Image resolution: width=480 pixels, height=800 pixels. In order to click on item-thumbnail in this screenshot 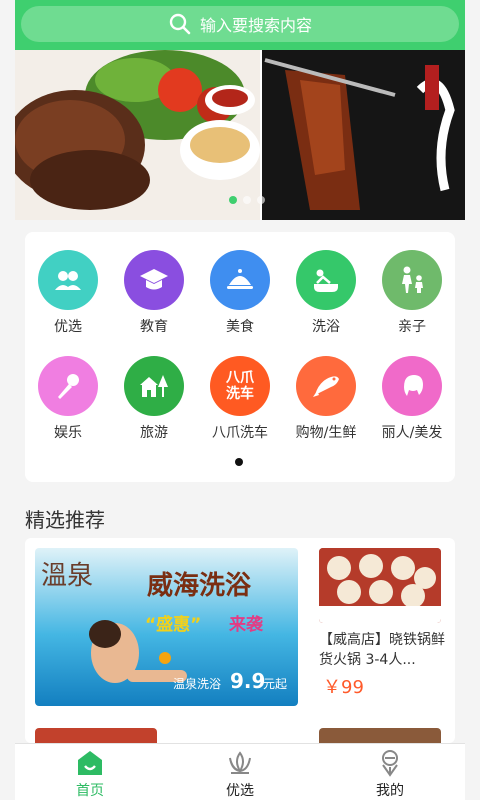, I will do `click(380, 585)`.